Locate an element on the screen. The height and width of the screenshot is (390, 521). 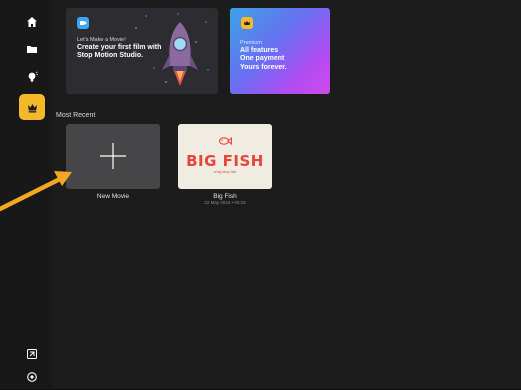
premium-line2: One payment is located at coordinates (262, 59).